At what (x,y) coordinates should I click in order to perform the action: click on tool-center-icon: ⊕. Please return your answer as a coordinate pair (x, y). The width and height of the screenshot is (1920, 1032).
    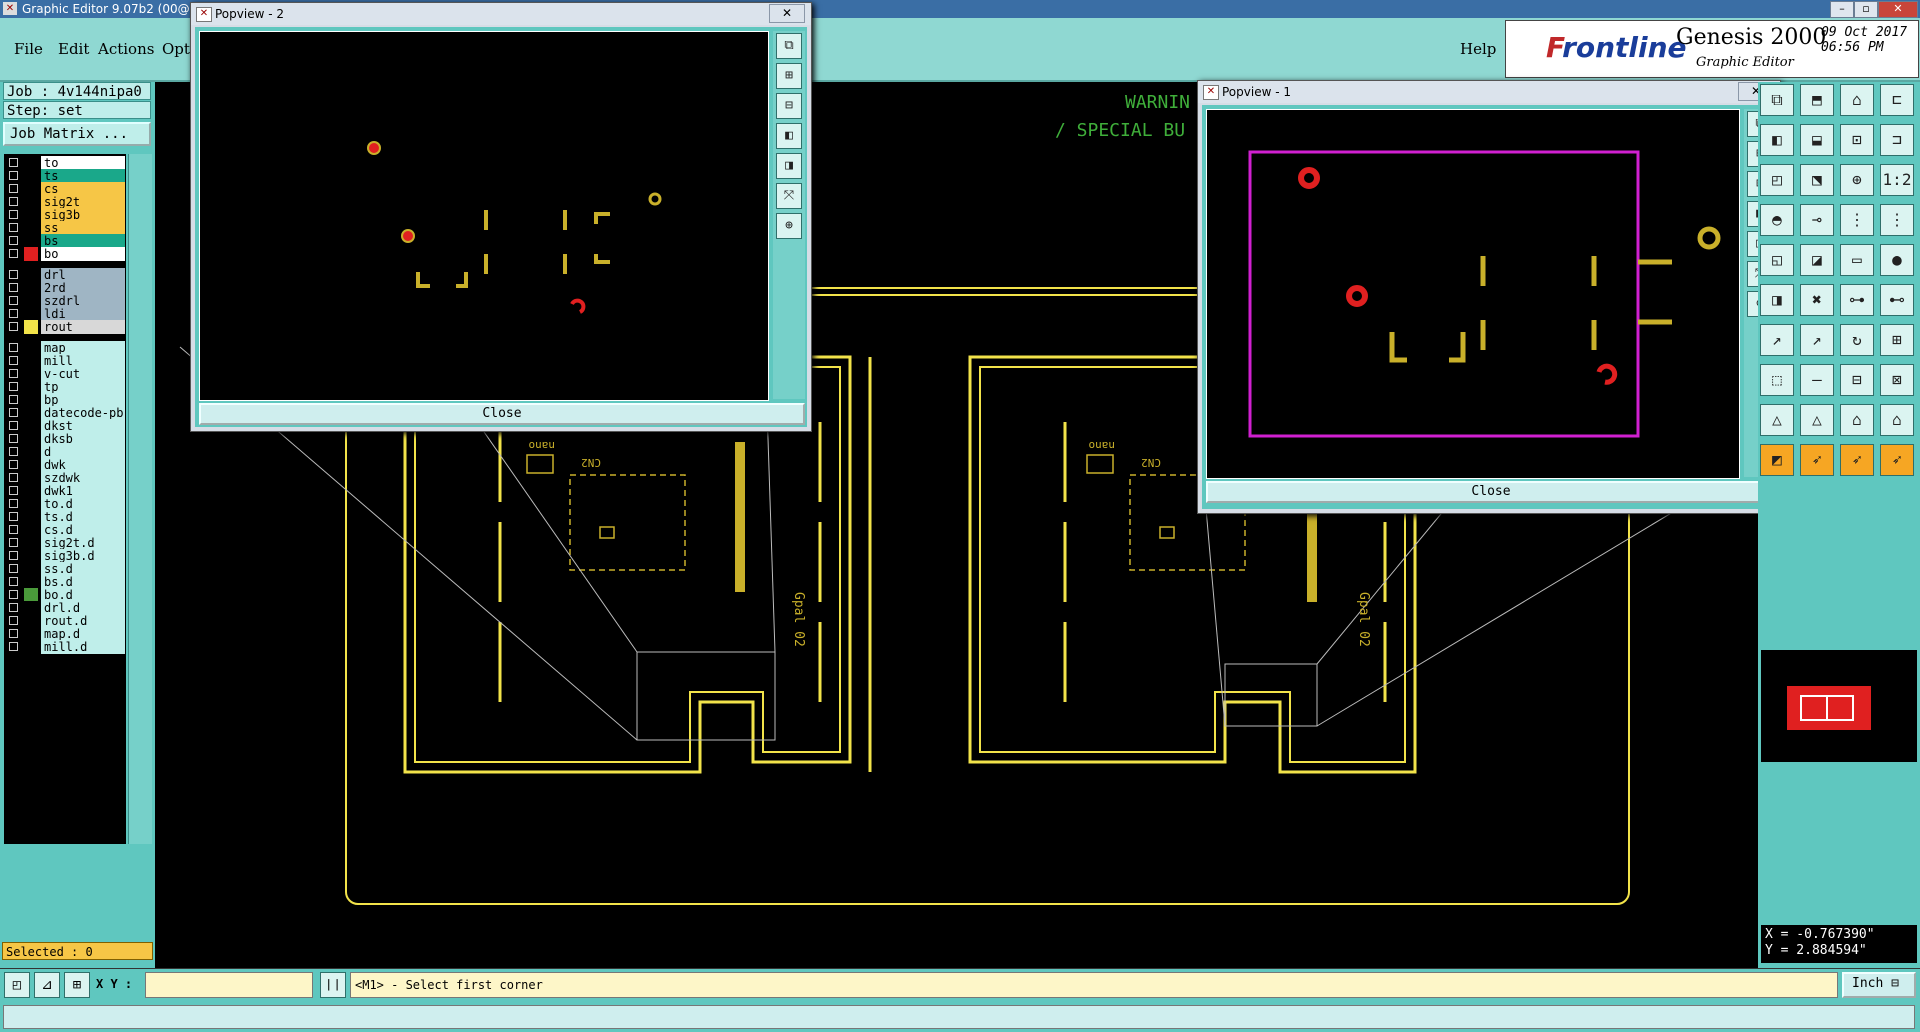
    Looking at the image, I should click on (1857, 180).